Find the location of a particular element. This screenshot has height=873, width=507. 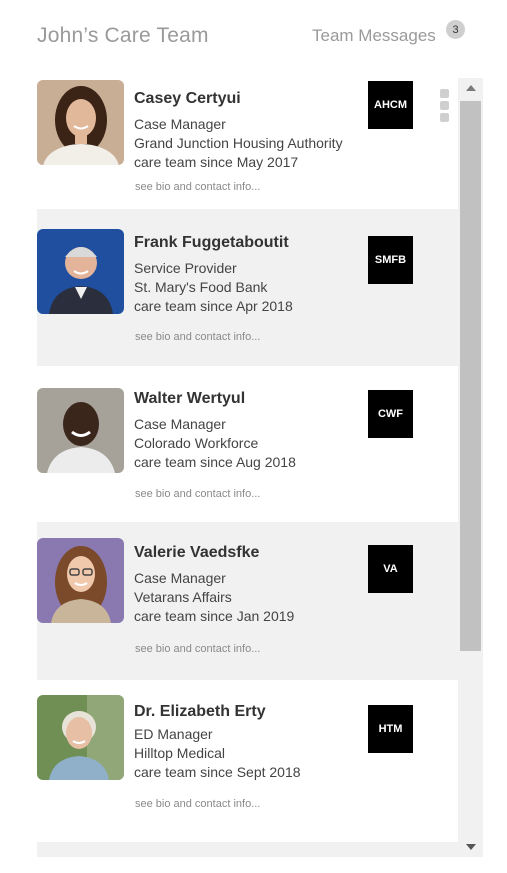

list-scrollbar is located at coordinates (470, 467).